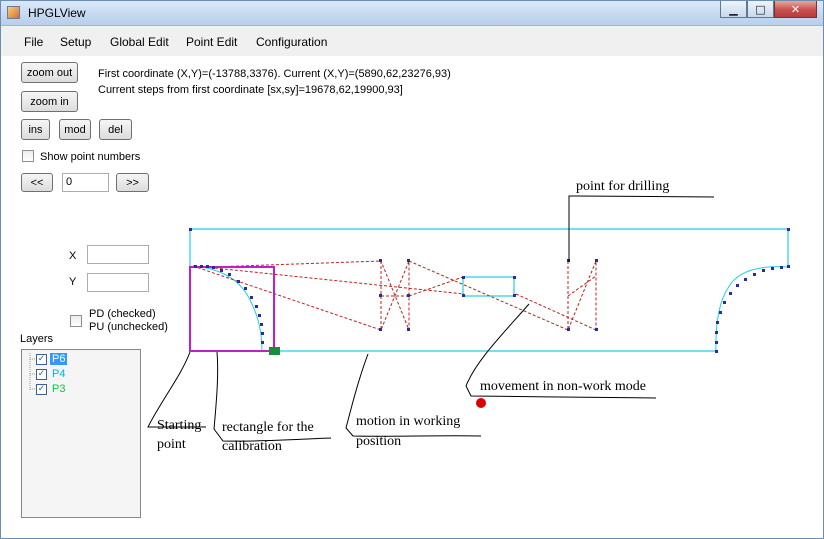 The width and height of the screenshot is (824, 539). Describe the element at coordinates (274, 351) in the screenshot. I see `current-position-marker` at that location.